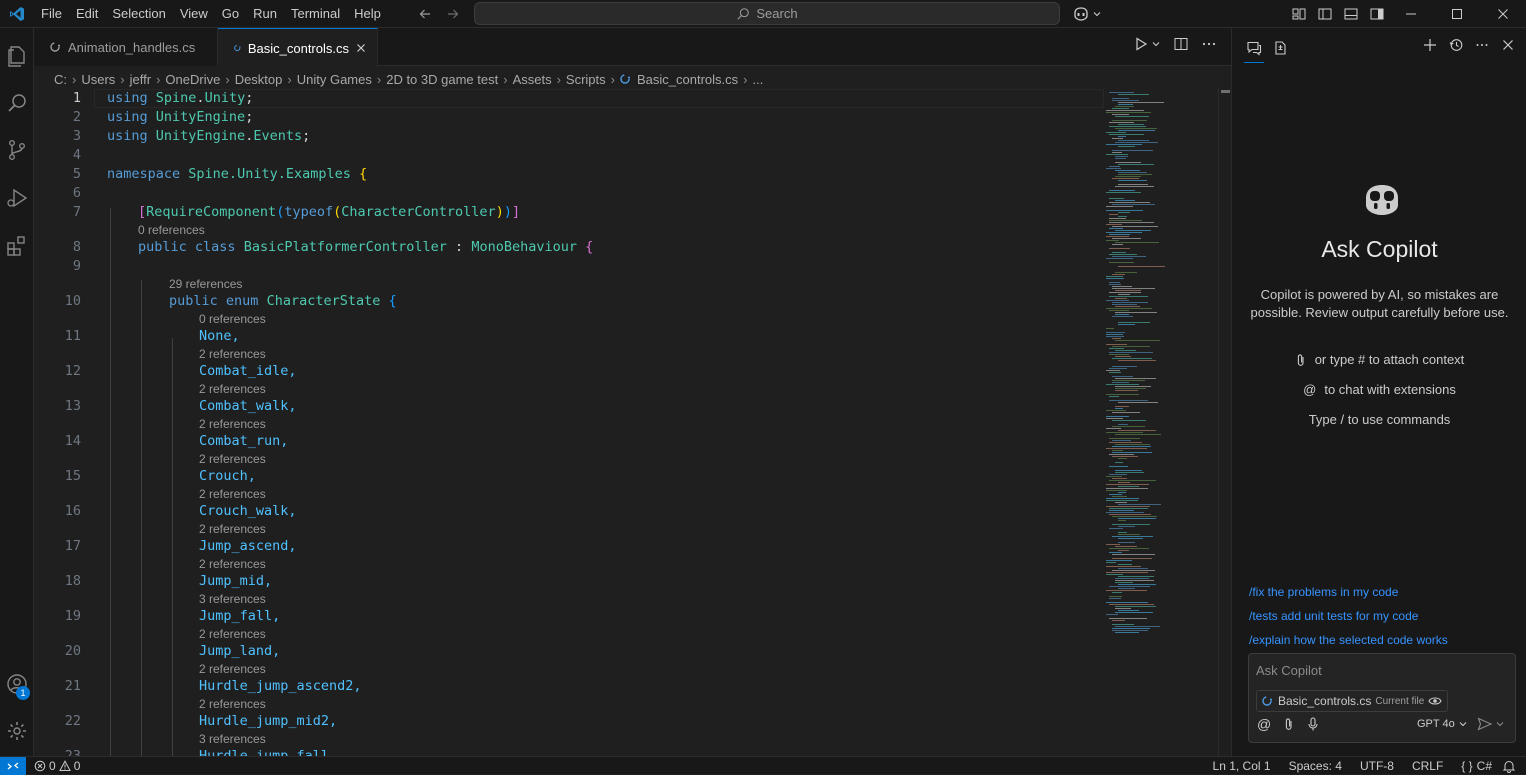  Describe the element at coordinates (361, 48) in the screenshot. I see `close-tab-icon` at that location.